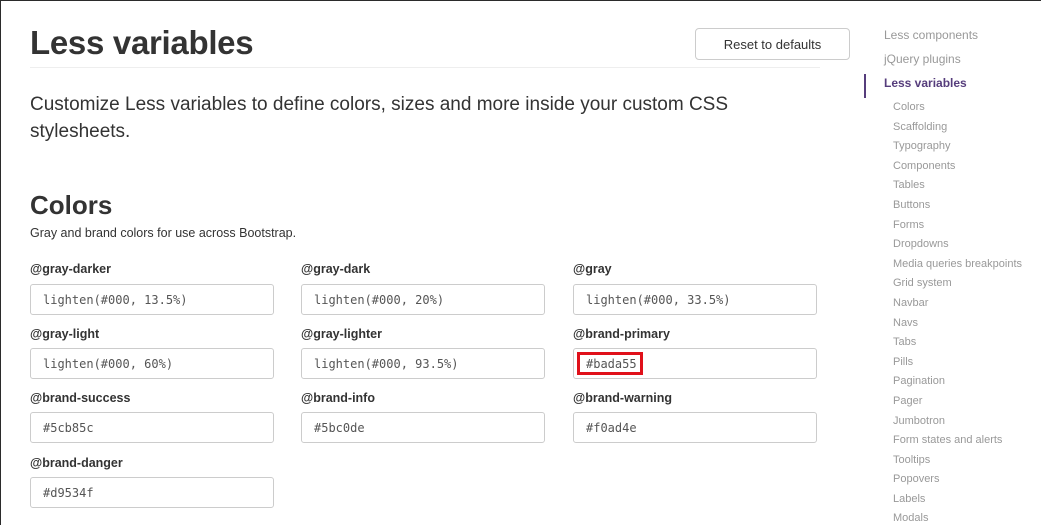 The width and height of the screenshot is (1041, 525). What do you see at coordinates (952, 108) in the screenshot?
I see `sidebar-subitem-colors: Colors` at bounding box center [952, 108].